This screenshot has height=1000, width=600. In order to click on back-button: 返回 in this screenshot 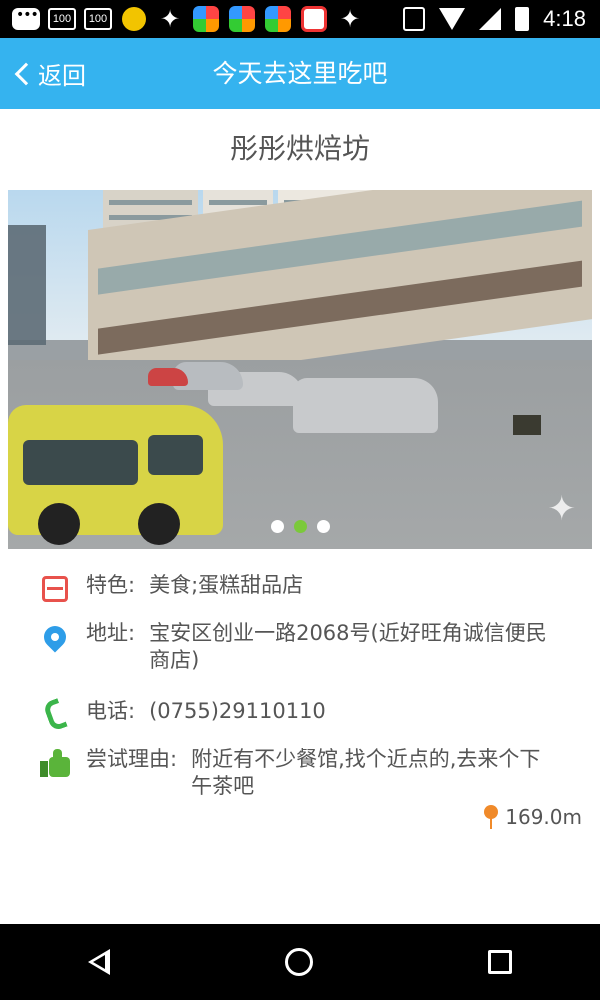, I will do `click(49, 73)`.